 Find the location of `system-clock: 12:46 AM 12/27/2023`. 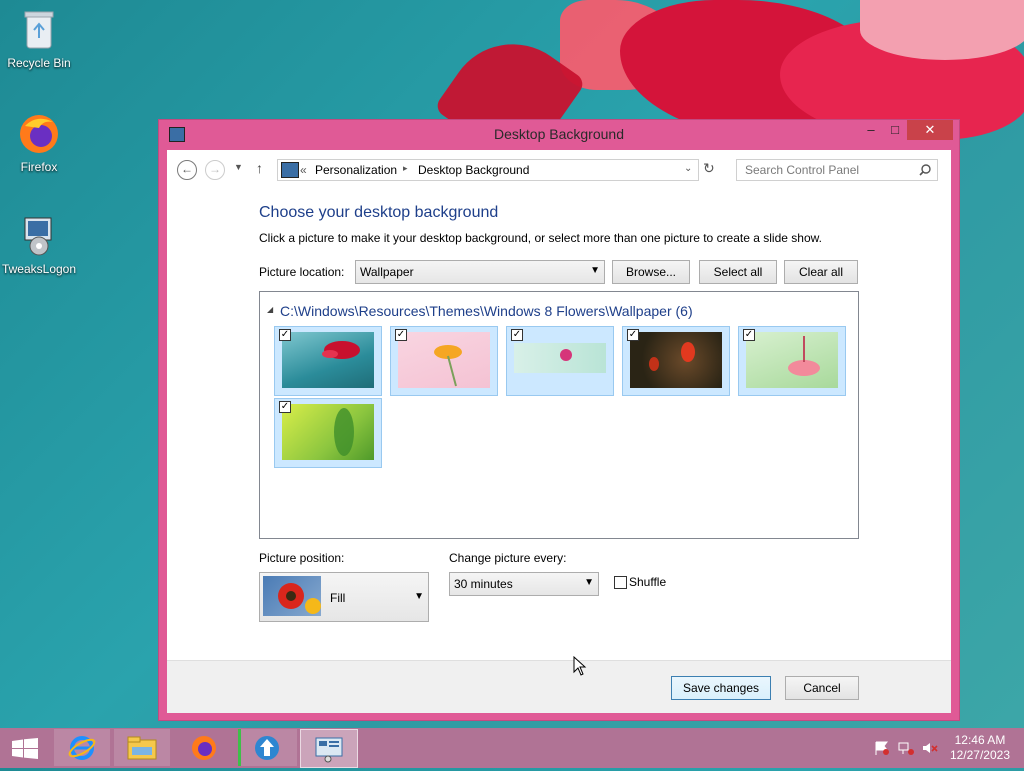

system-clock: 12:46 AM 12/27/2023 is located at coordinates (980, 748).